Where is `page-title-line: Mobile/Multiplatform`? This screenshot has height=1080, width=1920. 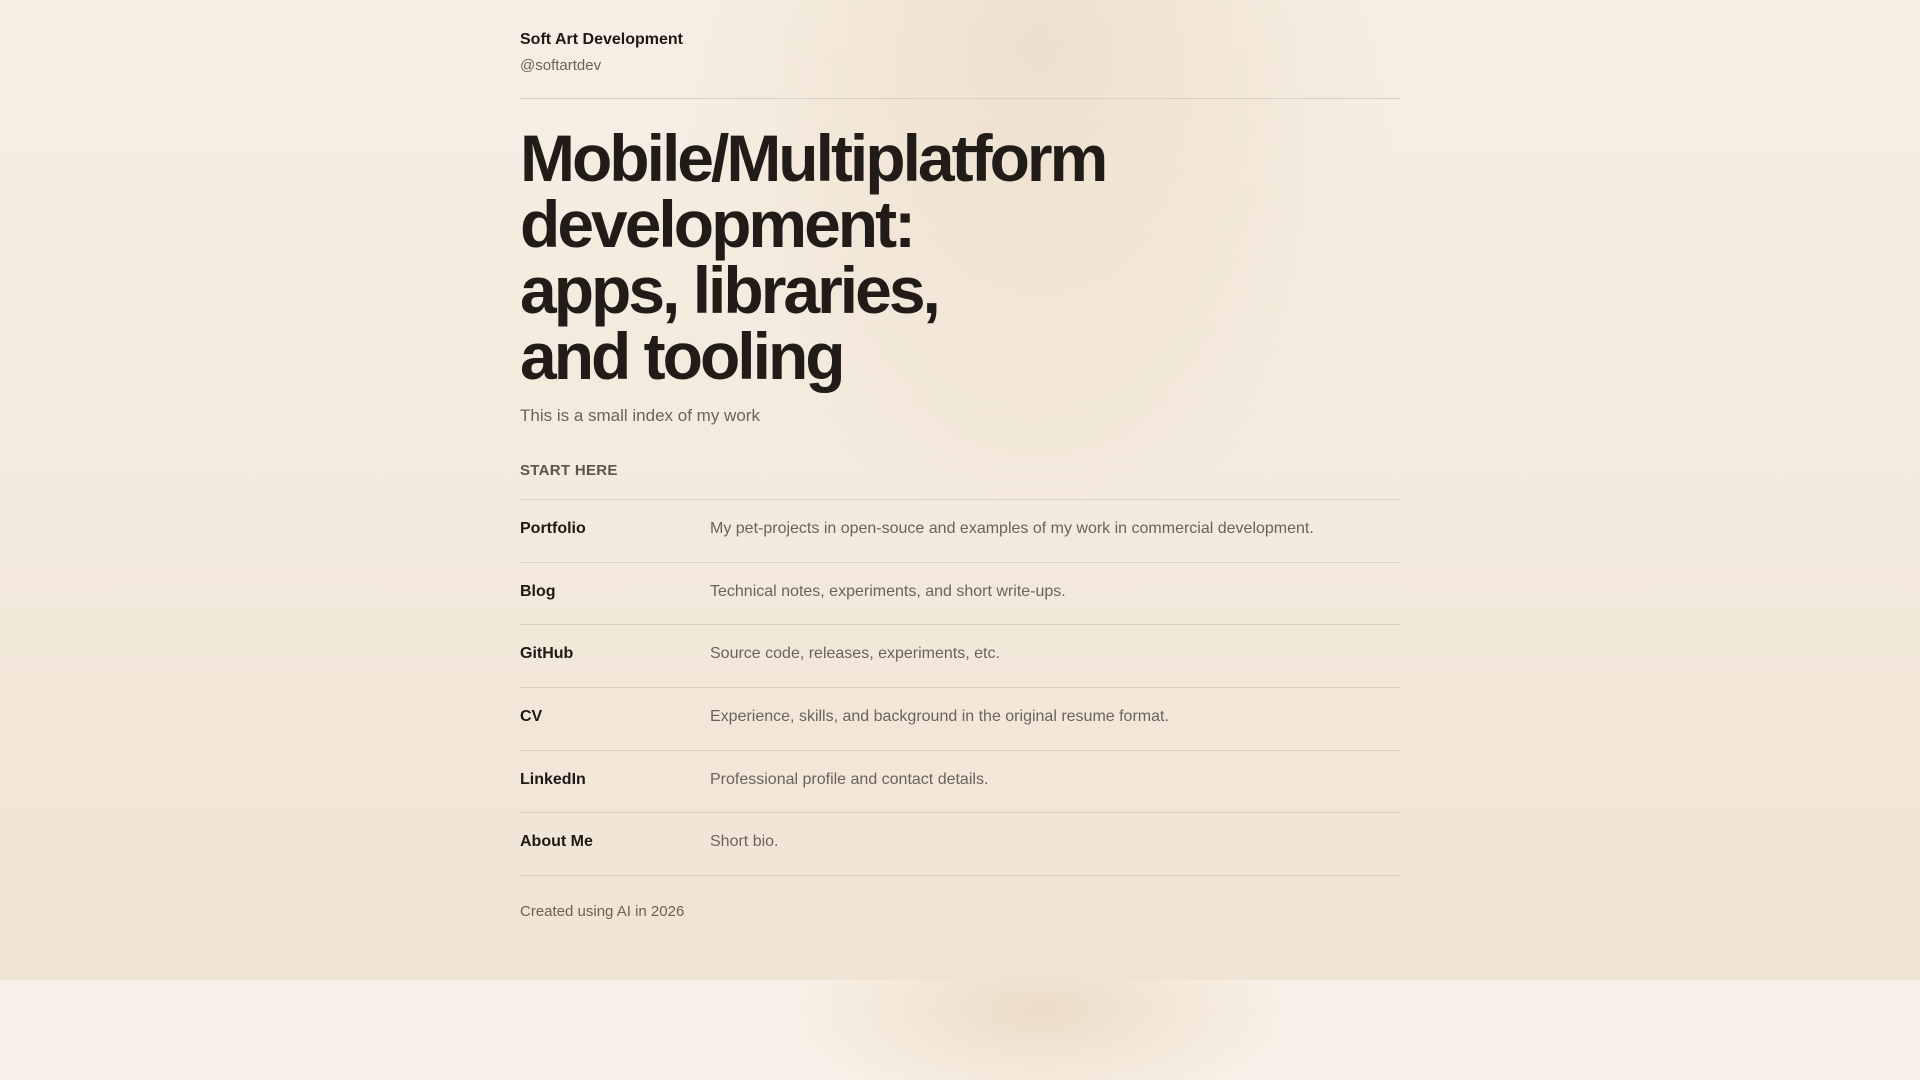 page-title-line: Mobile/Multiplatform is located at coordinates (814, 158).